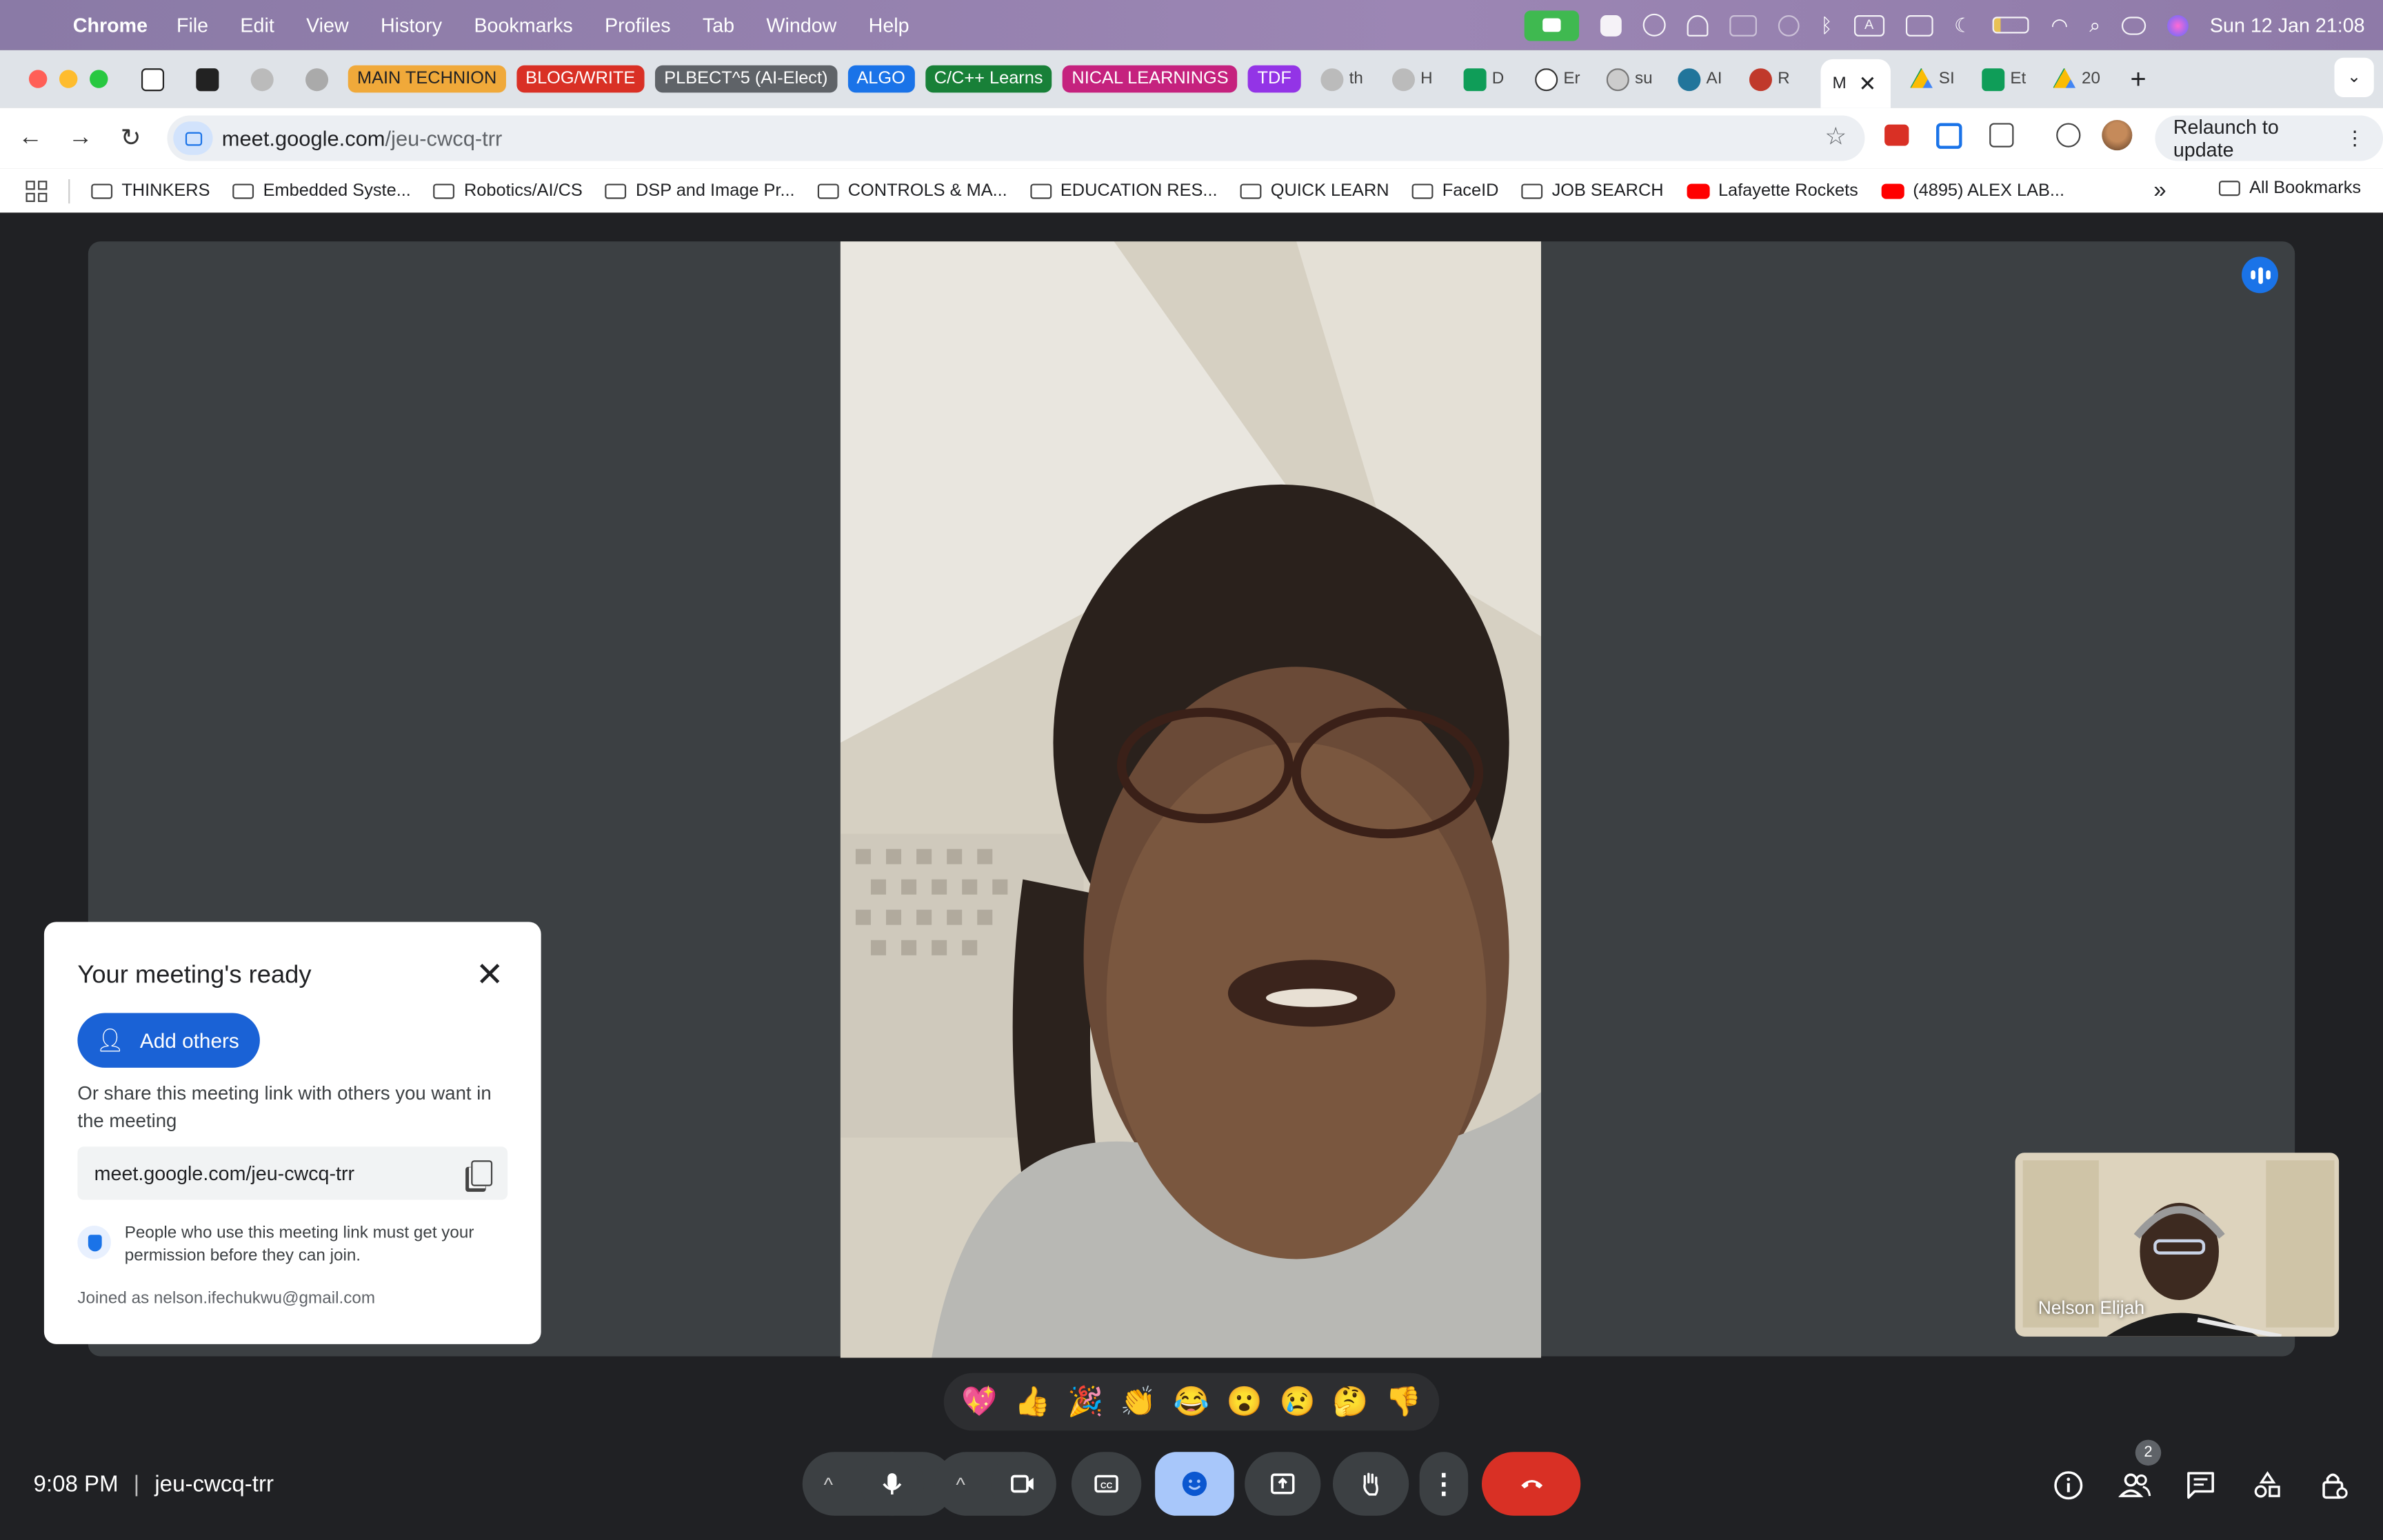 This screenshot has height=1540, width=2383. Describe the element at coordinates (1963, 25) in the screenshot. I see `moon-icon: ☾` at that location.